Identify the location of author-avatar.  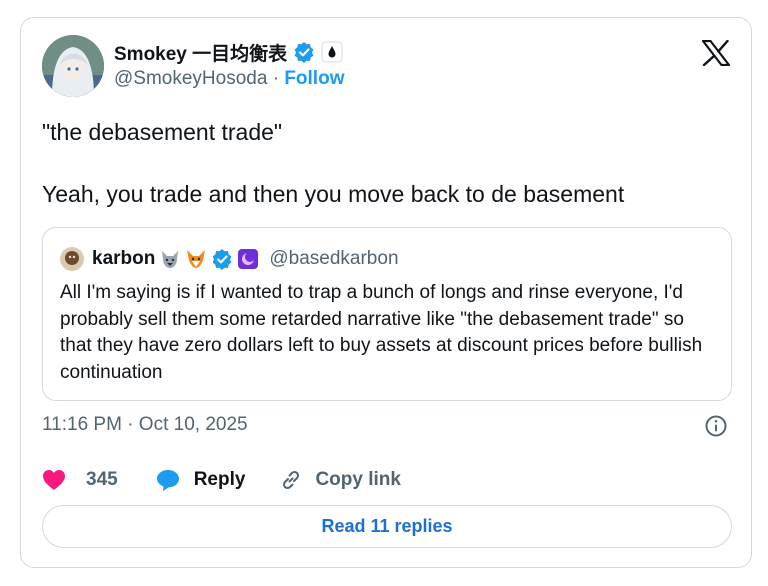
(73, 66).